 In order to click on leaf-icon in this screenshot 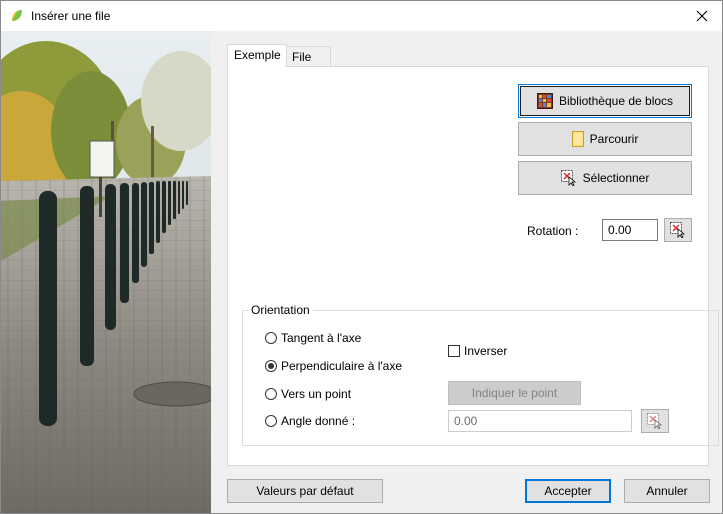, I will do `click(17, 15)`.